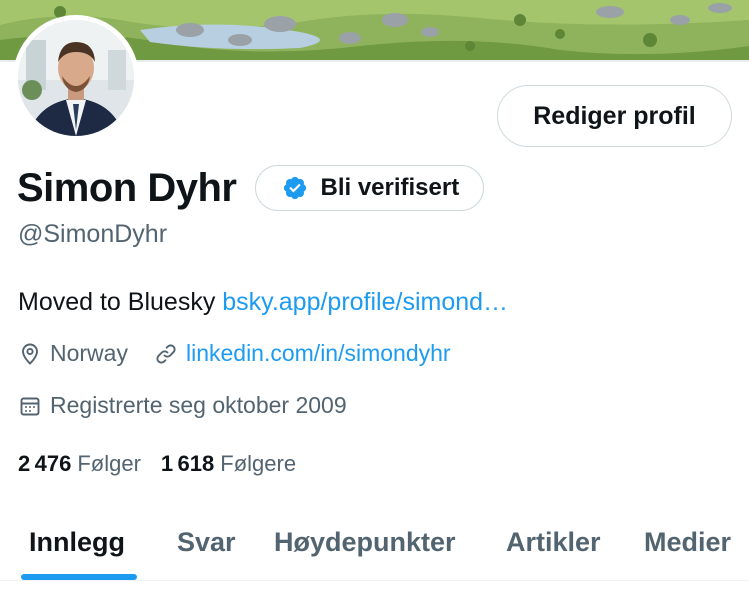 This screenshot has width=749, height=598. I want to click on edit-profile-label: Rediger profil, so click(614, 115).